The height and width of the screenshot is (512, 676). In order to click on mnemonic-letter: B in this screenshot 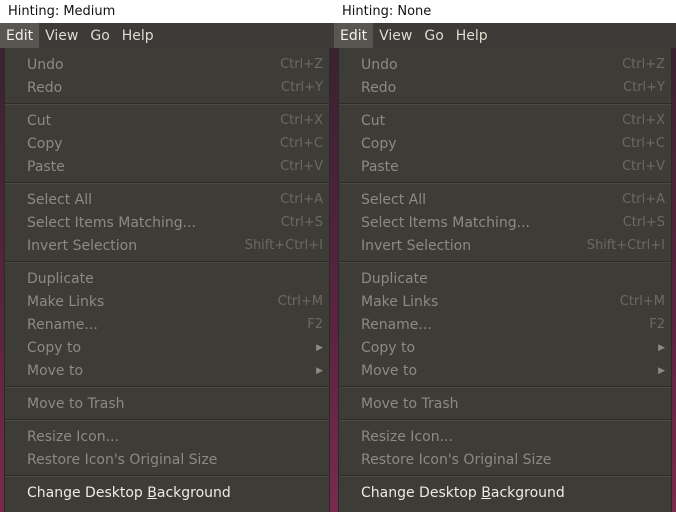, I will do `click(486, 492)`.